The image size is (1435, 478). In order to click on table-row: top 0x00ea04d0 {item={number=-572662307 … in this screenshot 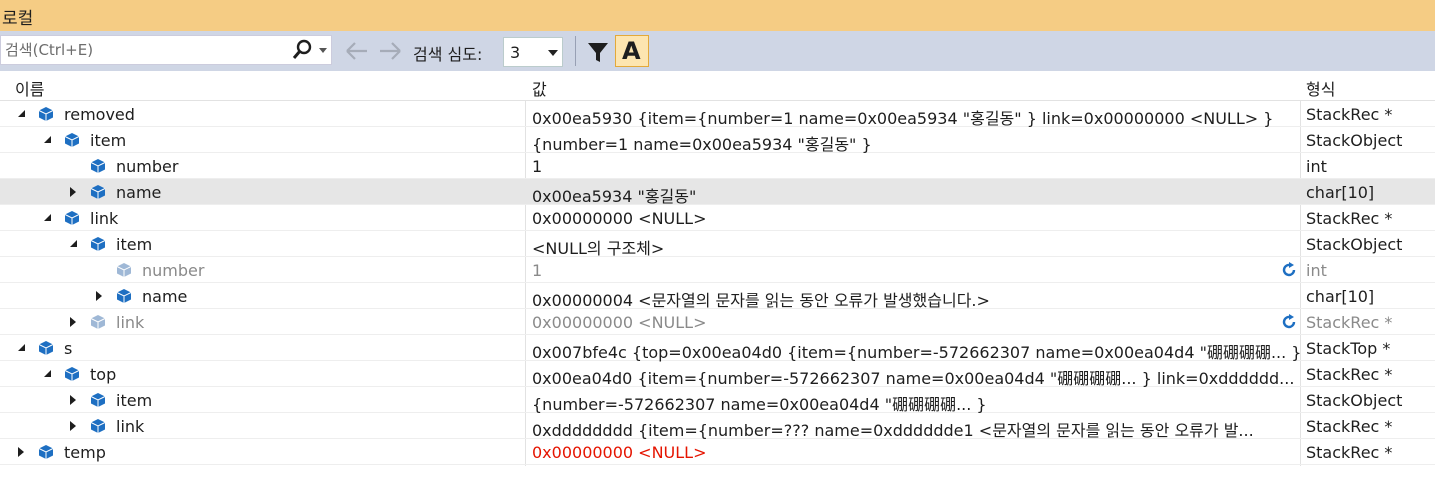, I will do `click(717, 375)`.